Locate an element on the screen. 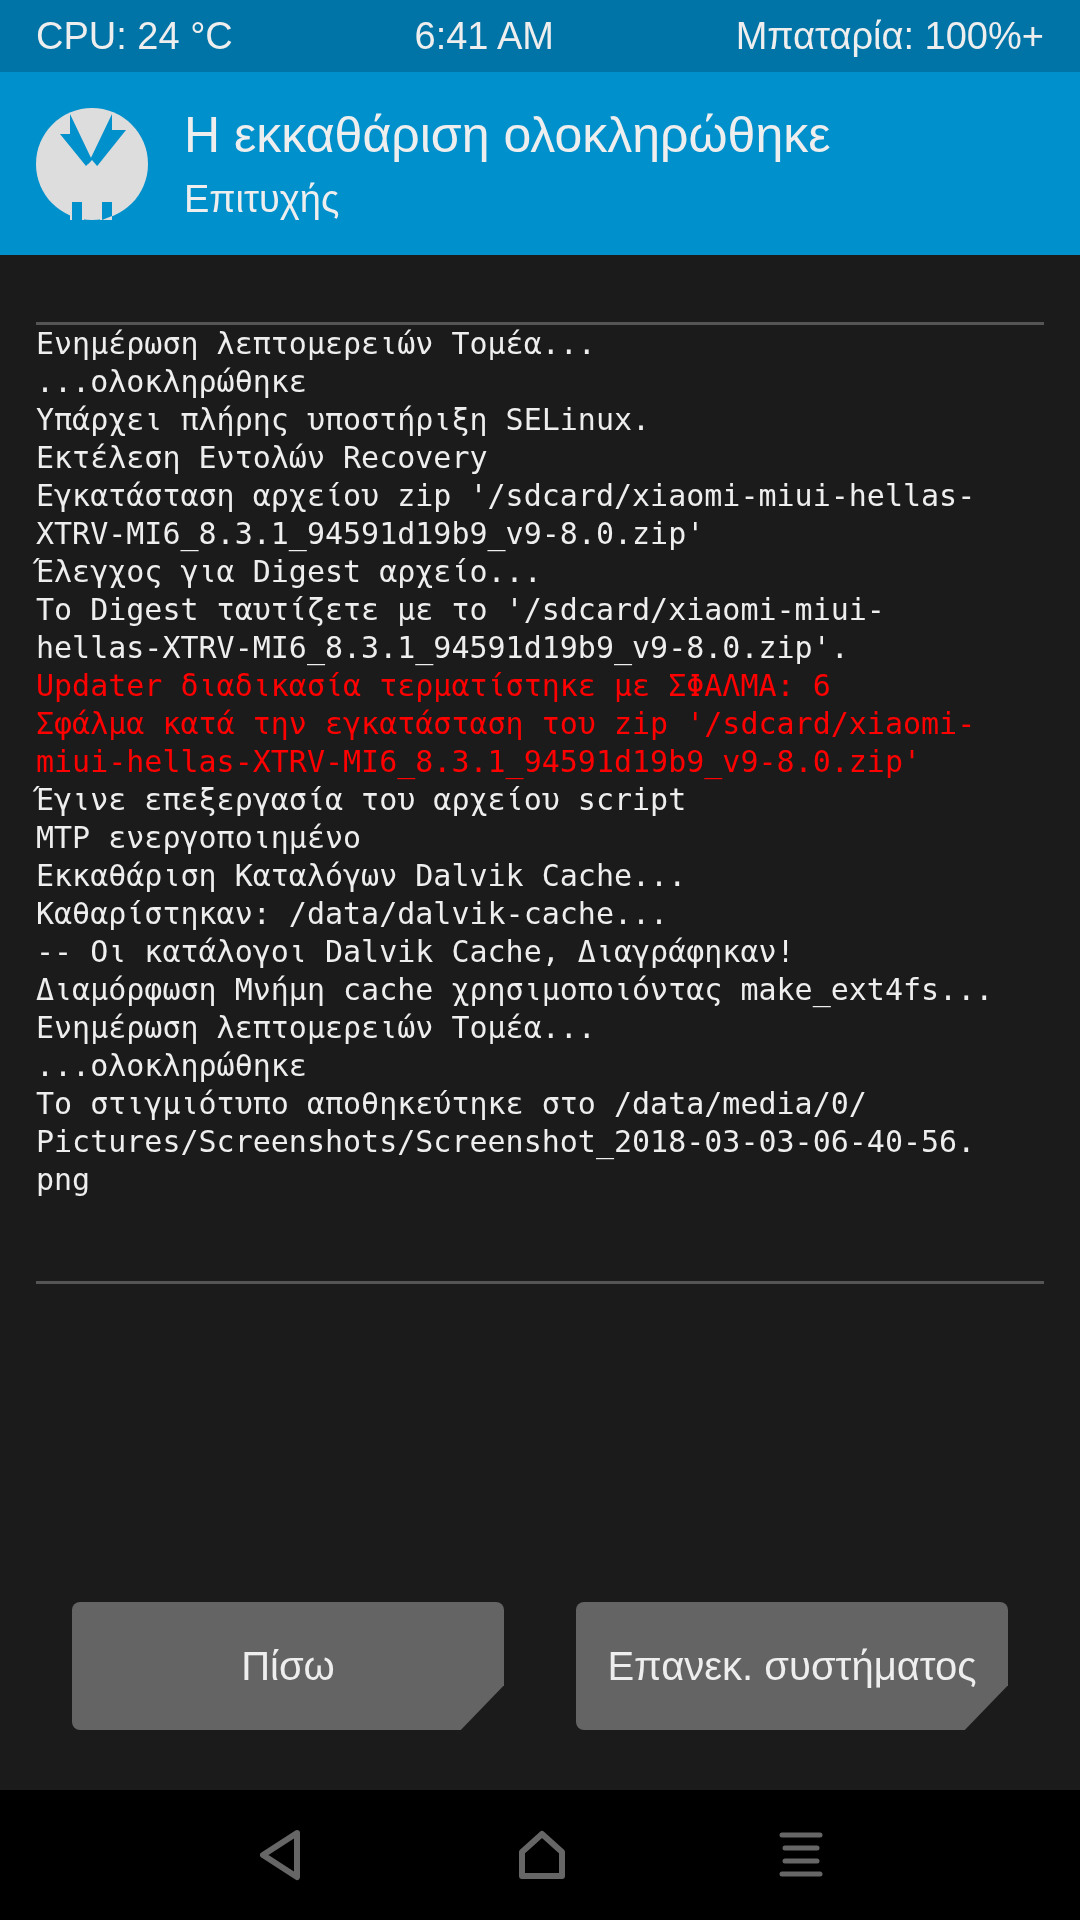 This screenshot has width=1080, height=1920. log-line: Το Digest ταυτίζετε με το '/sdcard/xiaomi-miui- is located at coordinates (461, 610).